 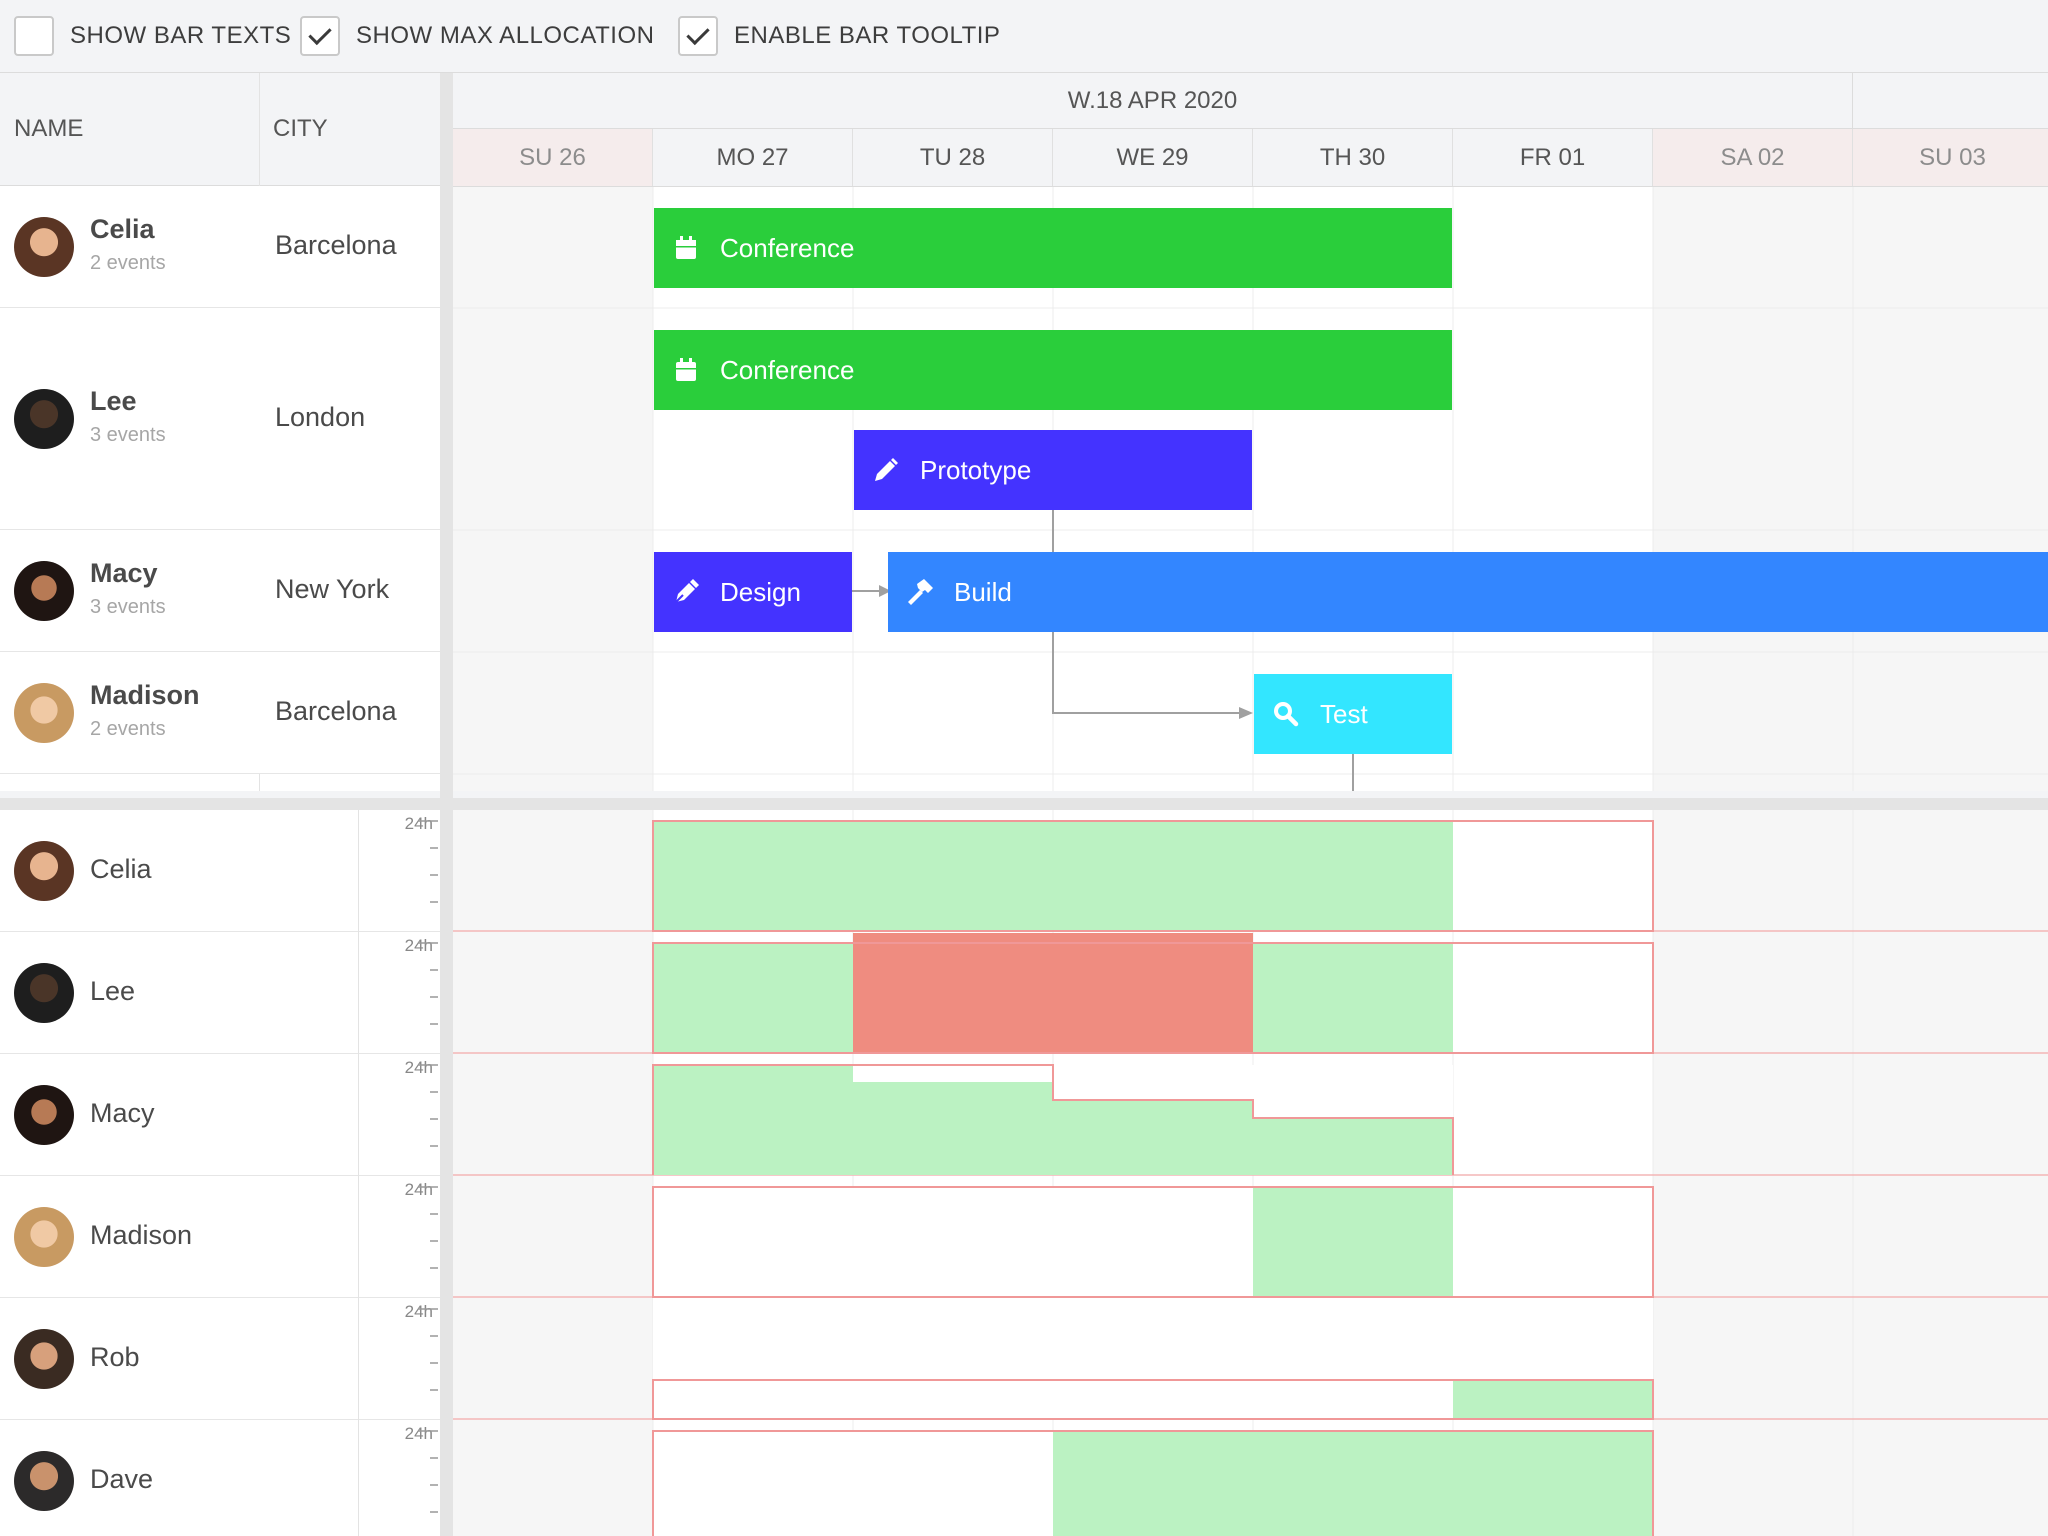 What do you see at coordinates (760, 591) in the screenshot?
I see `event-name: Design` at bounding box center [760, 591].